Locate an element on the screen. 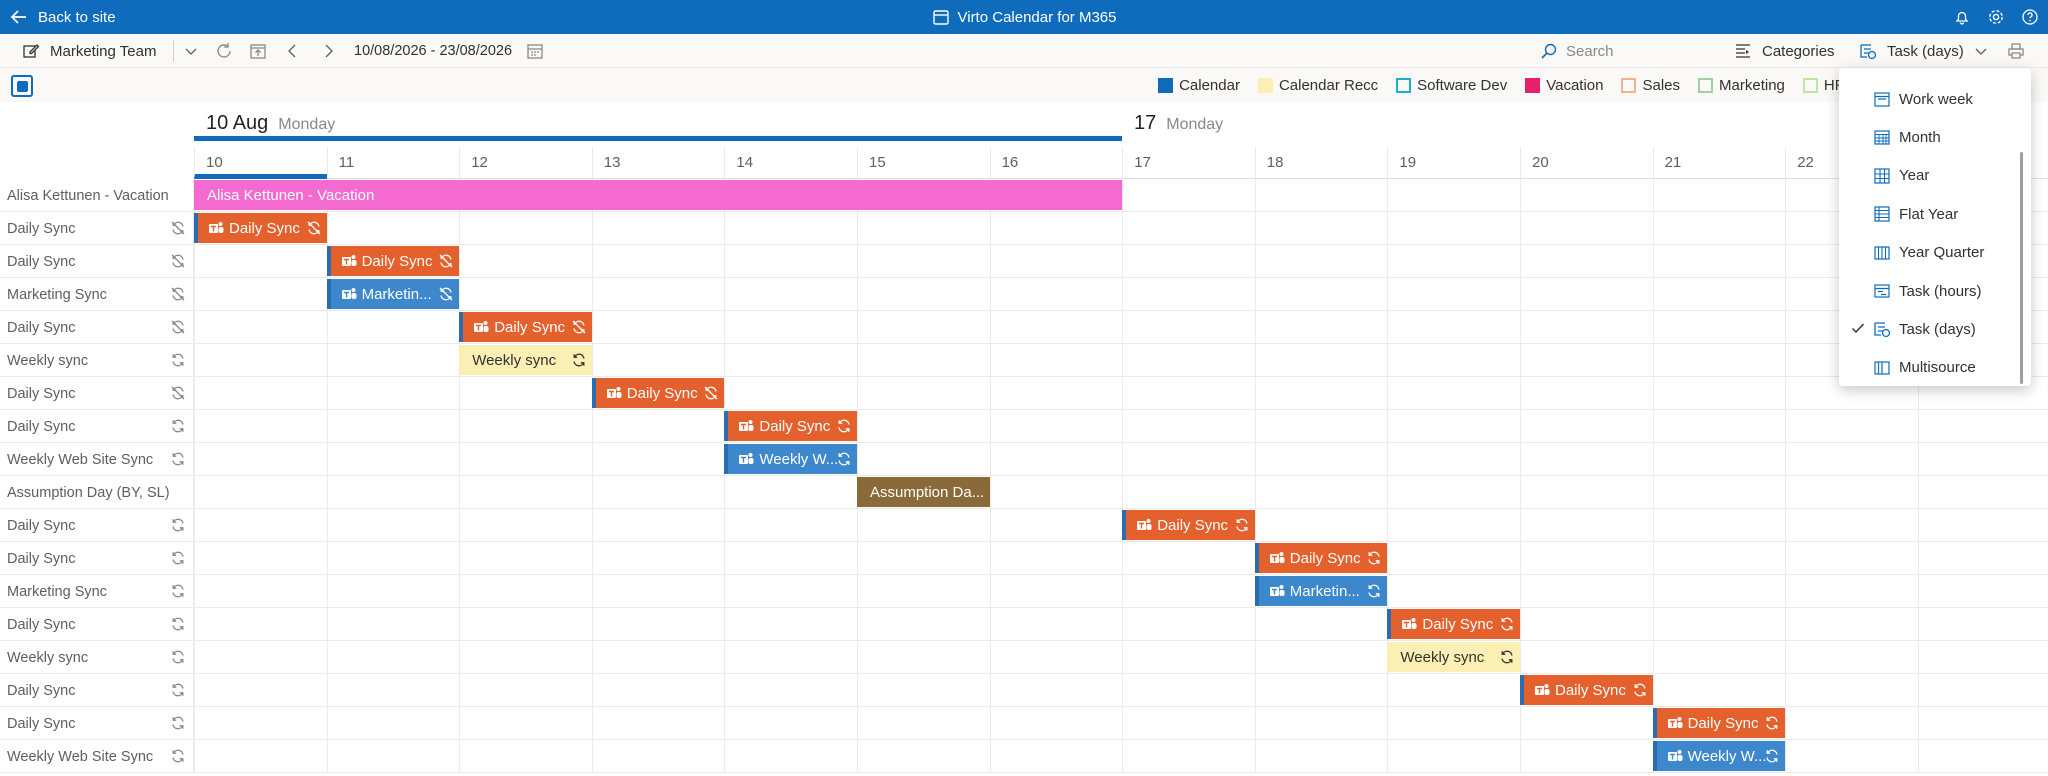 Image resolution: width=2048 pixels, height=776 pixels. day-header: 13 is located at coordinates (658, 163).